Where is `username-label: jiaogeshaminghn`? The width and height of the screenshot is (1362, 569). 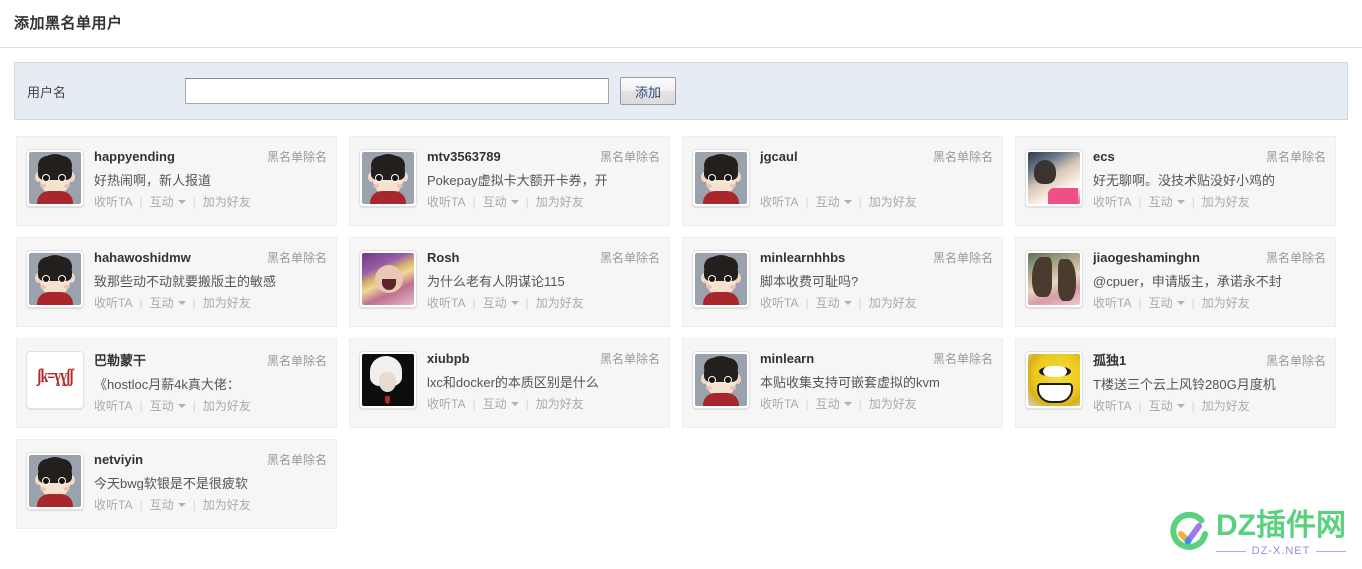 username-label: jiaogeshaminghn is located at coordinates (1146, 257).